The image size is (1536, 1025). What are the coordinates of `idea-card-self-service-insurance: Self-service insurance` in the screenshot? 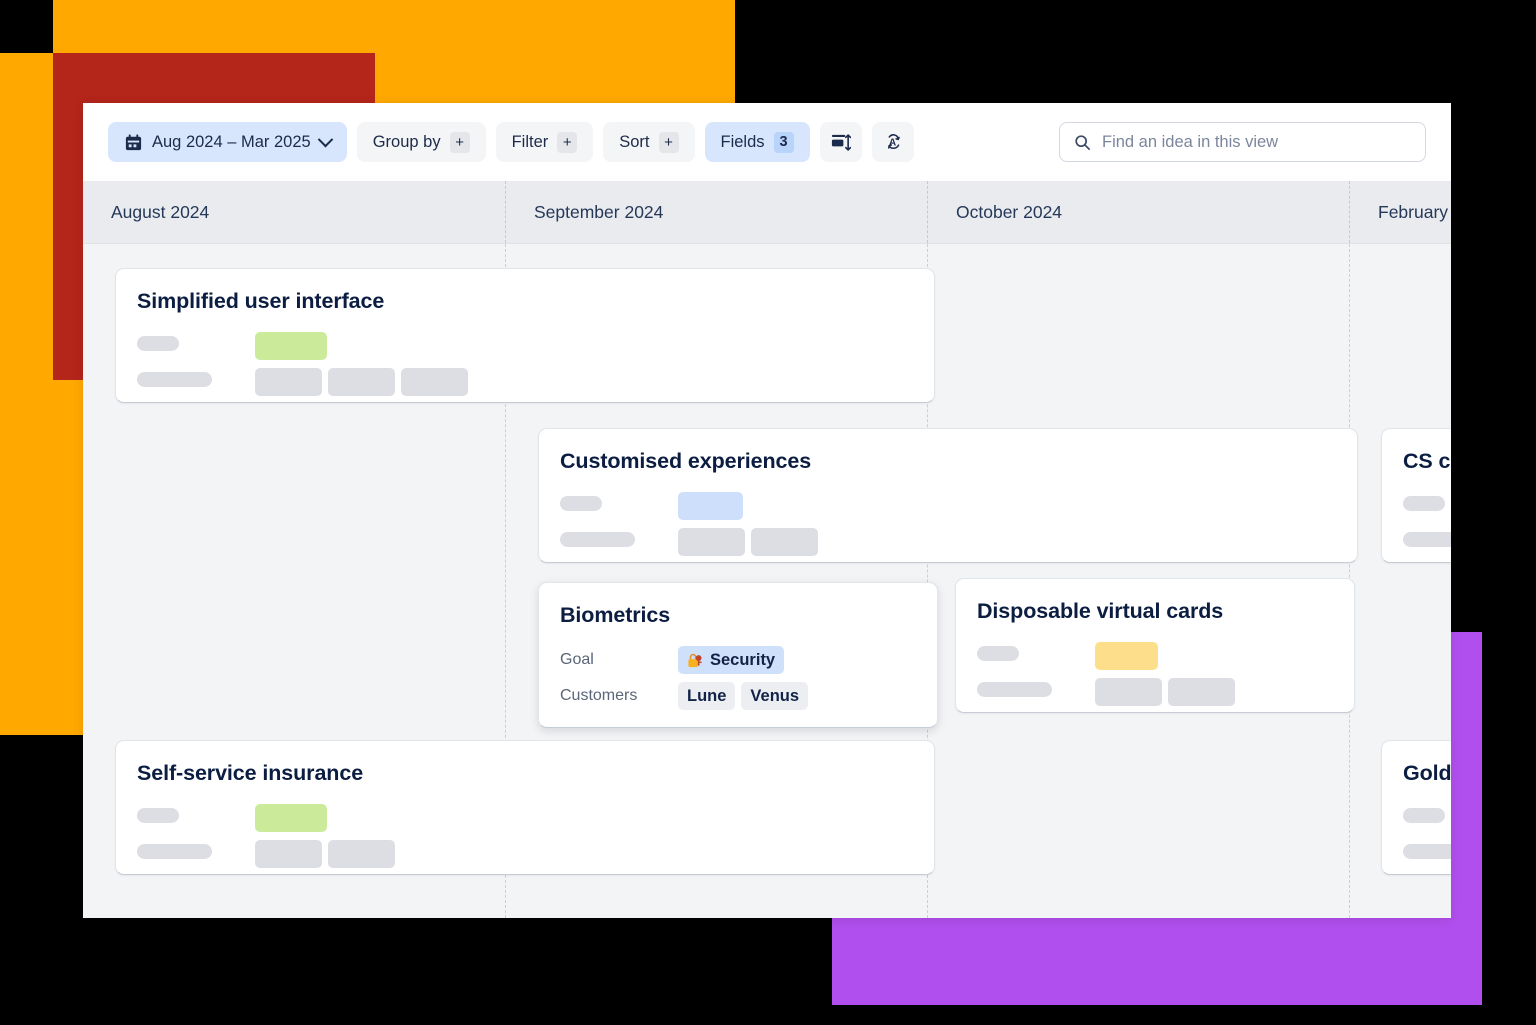 It's located at (525, 807).